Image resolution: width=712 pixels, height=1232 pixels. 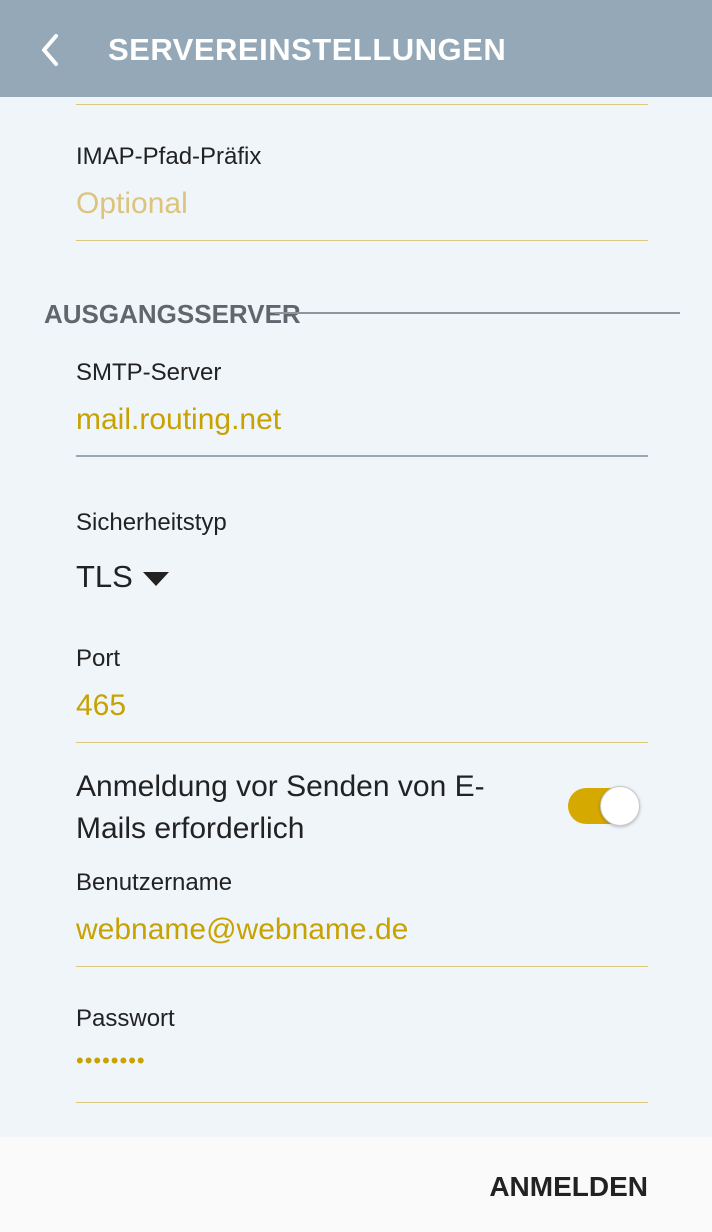 What do you see at coordinates (111, 1061) in the screenshot?
I see `password-input: ••••••••` at bounding box center [111, 1061].